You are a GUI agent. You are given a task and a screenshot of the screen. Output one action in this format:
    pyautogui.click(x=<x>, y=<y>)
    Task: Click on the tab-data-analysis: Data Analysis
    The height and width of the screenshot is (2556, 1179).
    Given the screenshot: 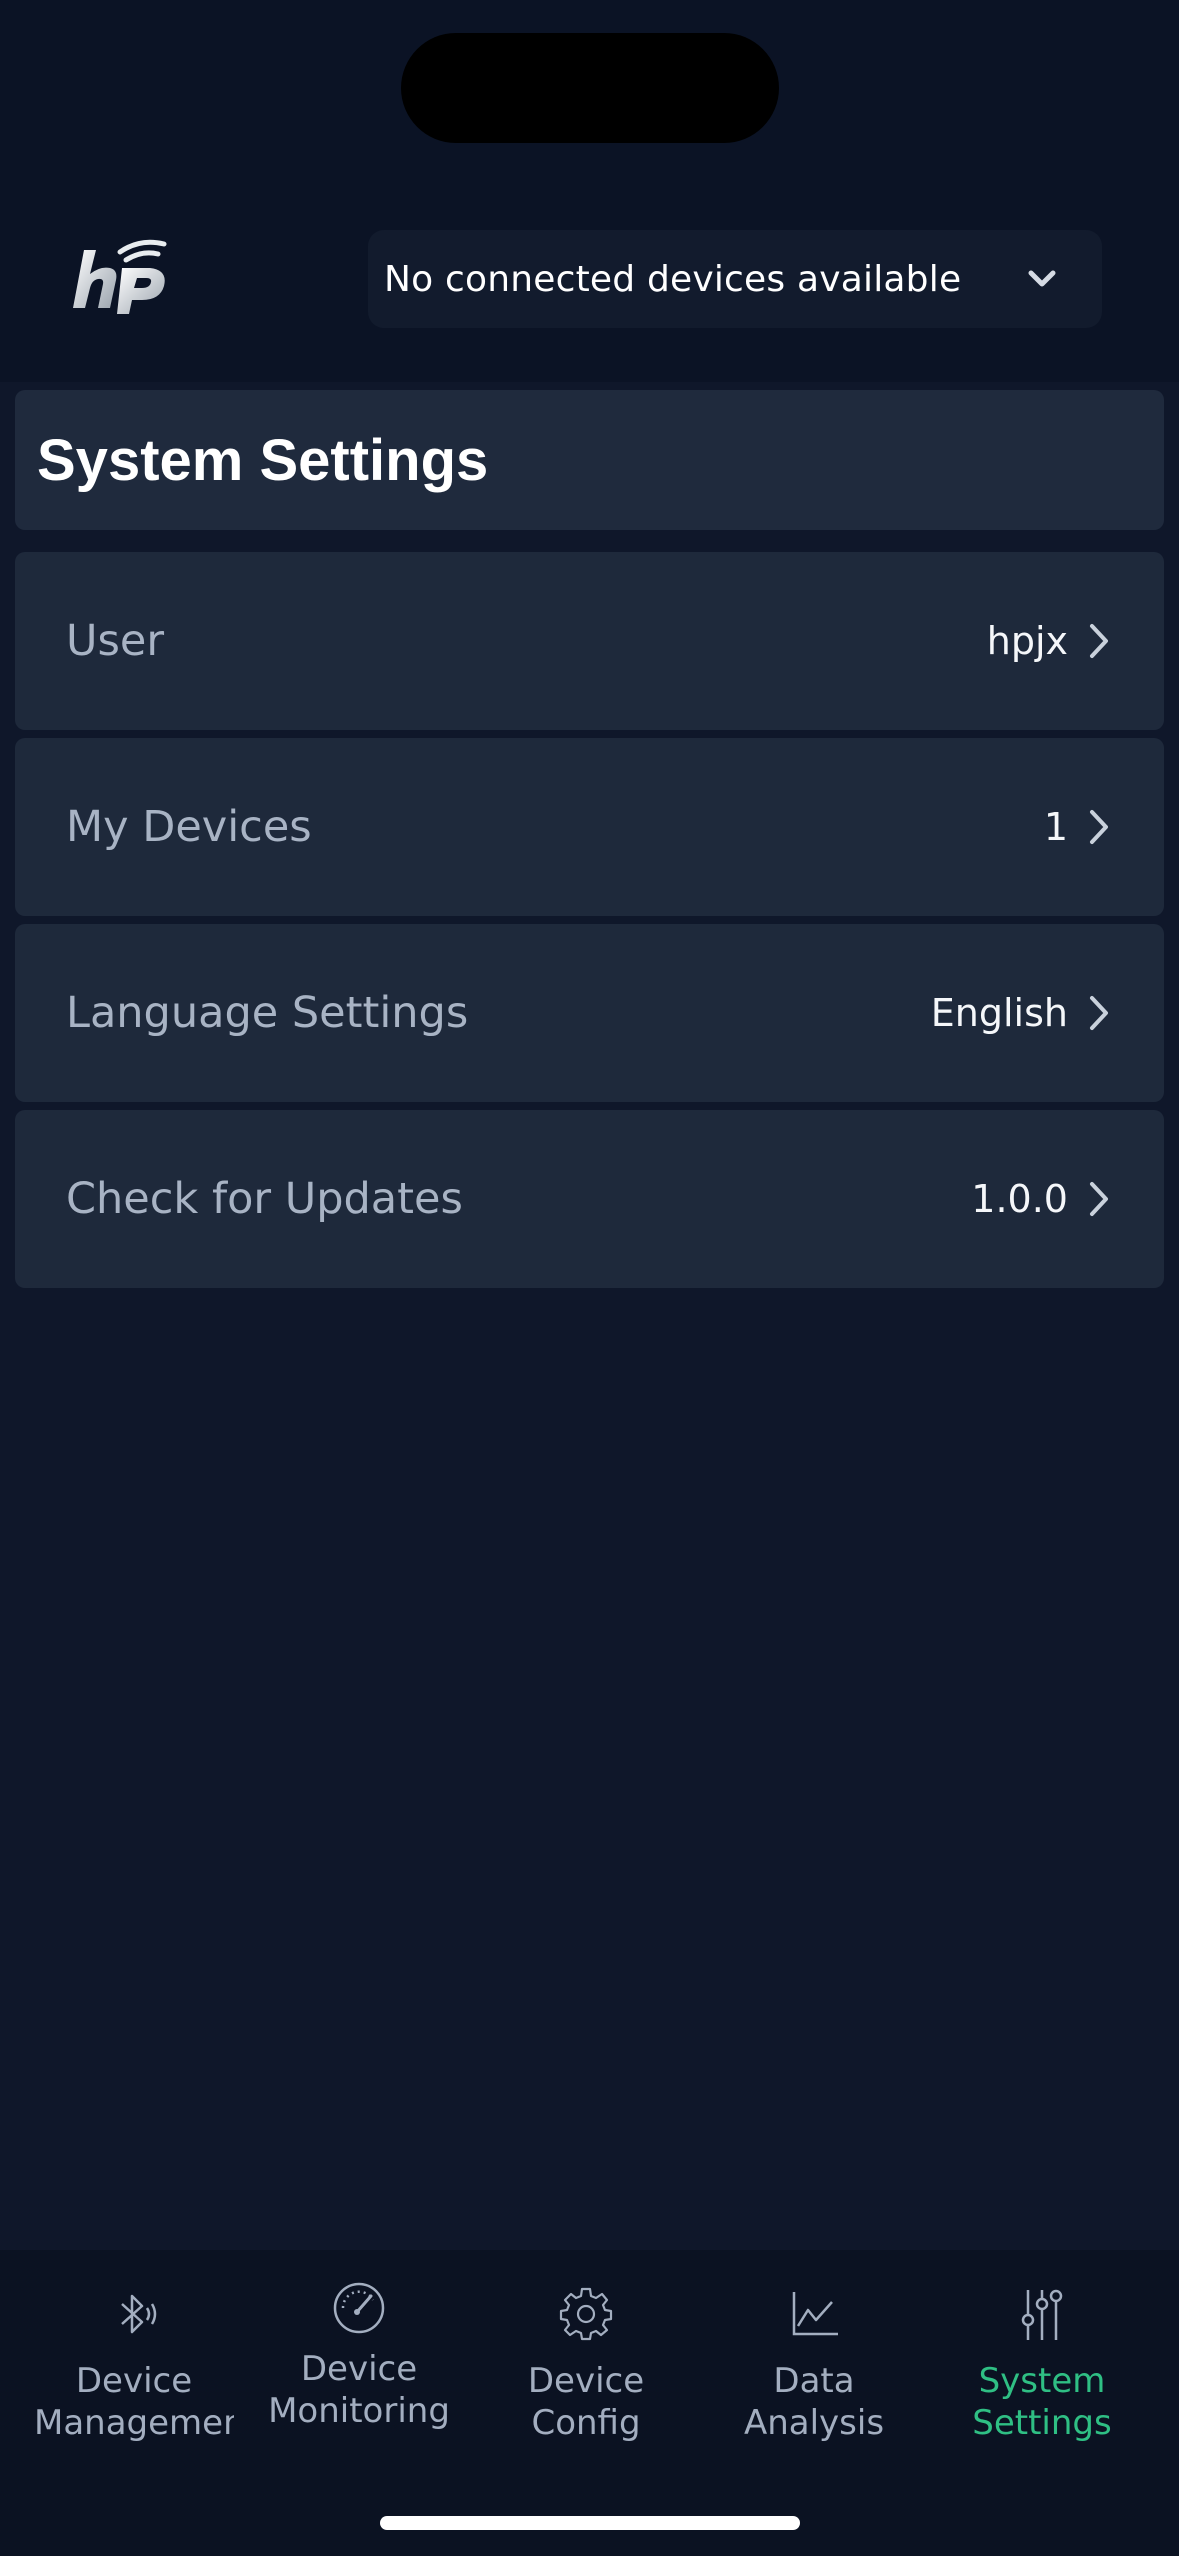 What is the action you would take?
    pyautogui.click(x=814, y=2365)
    